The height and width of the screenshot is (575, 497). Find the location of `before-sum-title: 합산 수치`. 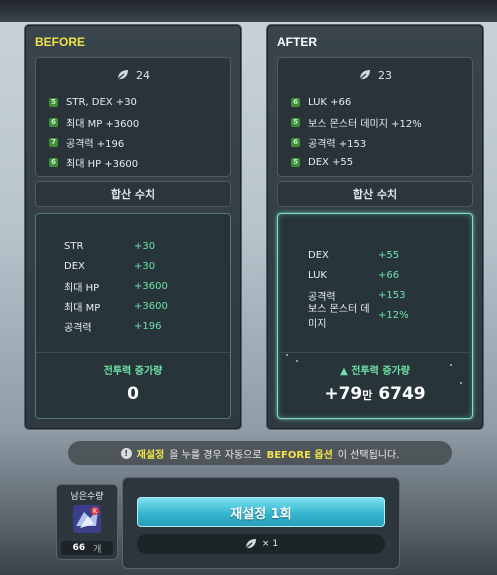

before-sum-title: 합산 수치 is located at coordinates (133, 194).